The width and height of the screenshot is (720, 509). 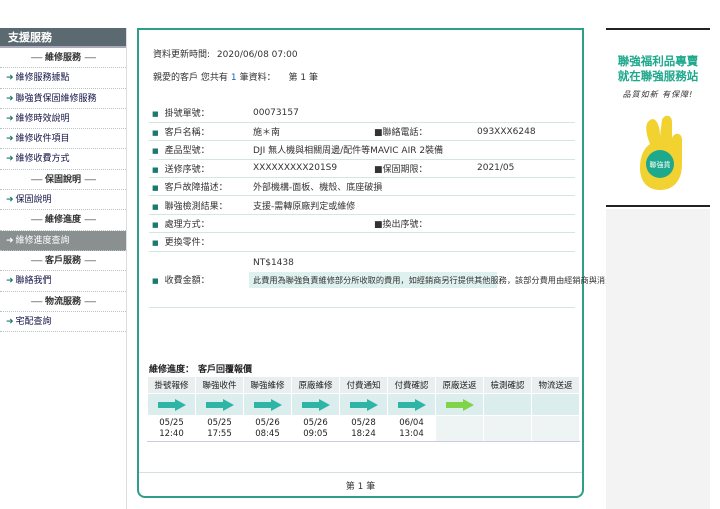 What do you see at coordinates (405, 169) in the screenshot?
I see `warranty-label-text: 保固期限：` at bounding box center [405, 169].